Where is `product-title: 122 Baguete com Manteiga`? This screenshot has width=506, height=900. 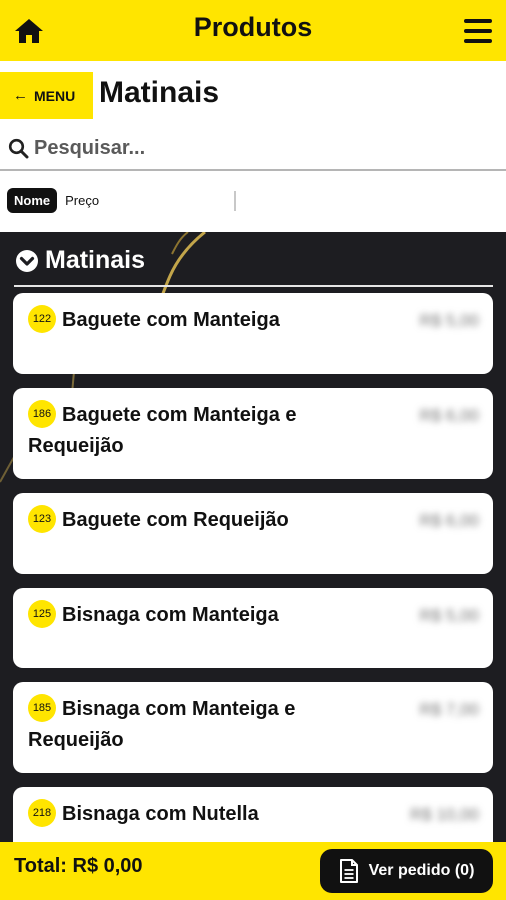
product-title: 122 Baguete com Manteiga is located at coordinates (208, 320).